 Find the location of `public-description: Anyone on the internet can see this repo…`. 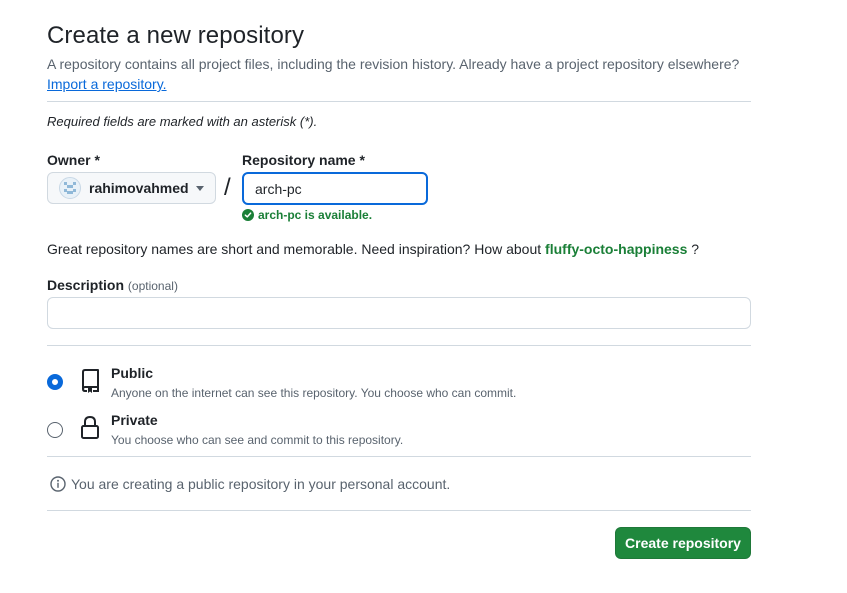

public-description: Anyone on the internet can see this repo… is located at coordinates (314, 393).